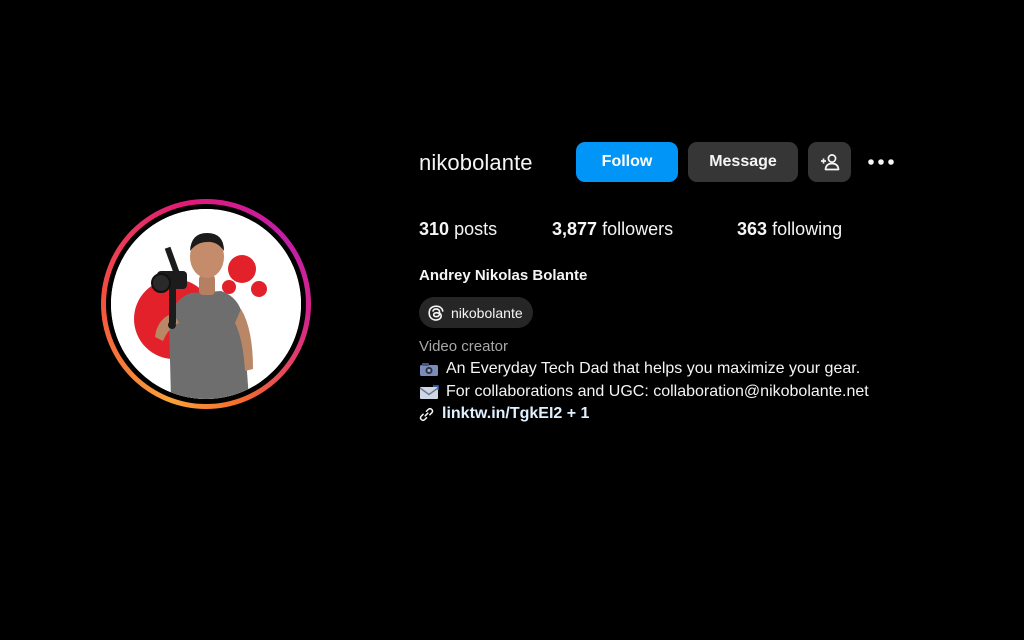  I want to click on posts-stat: 310 posts, so click(458, 229).